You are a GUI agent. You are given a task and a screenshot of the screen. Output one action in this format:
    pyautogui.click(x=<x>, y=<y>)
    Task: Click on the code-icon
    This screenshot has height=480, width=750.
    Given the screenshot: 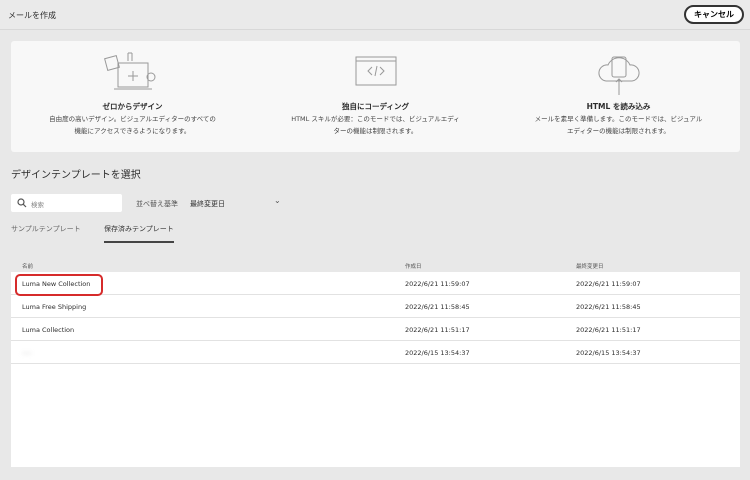 What is the action you would take?
    pyautogui.click(x=375, y=71)
    